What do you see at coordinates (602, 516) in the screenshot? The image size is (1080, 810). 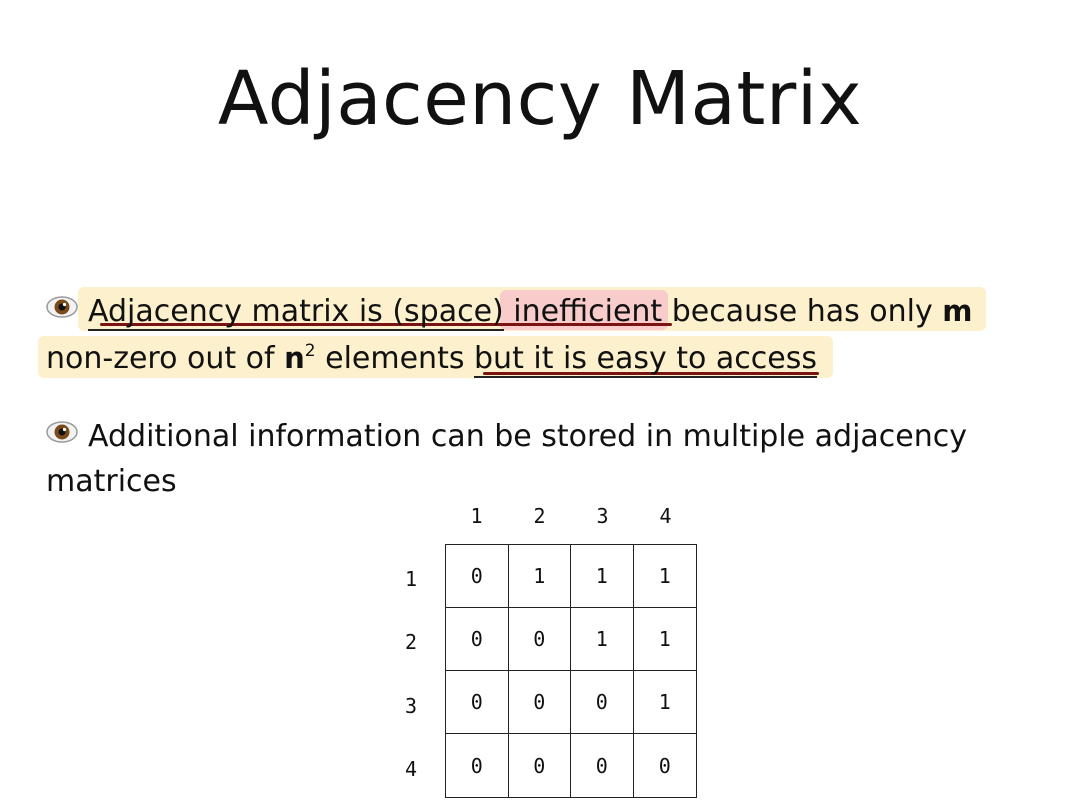 I see `matrix-col-label: 3` at bounding box center [602, 516].